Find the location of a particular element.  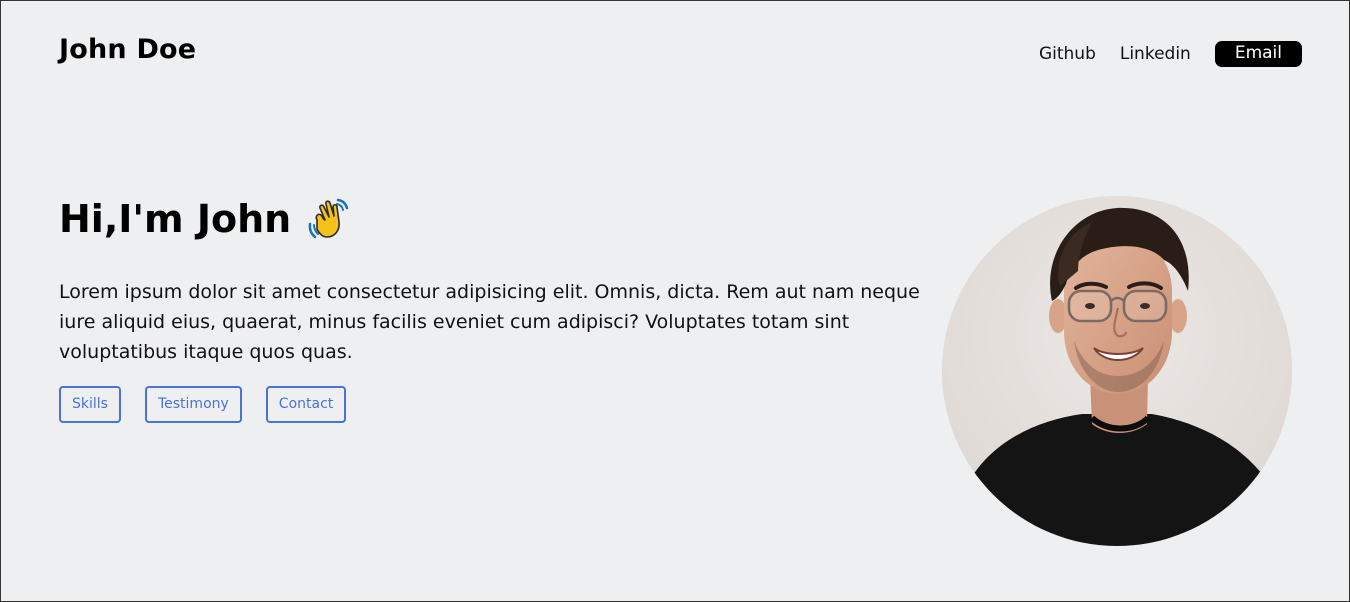

nav-email-button: Email is located at coordinates (1258, 54).